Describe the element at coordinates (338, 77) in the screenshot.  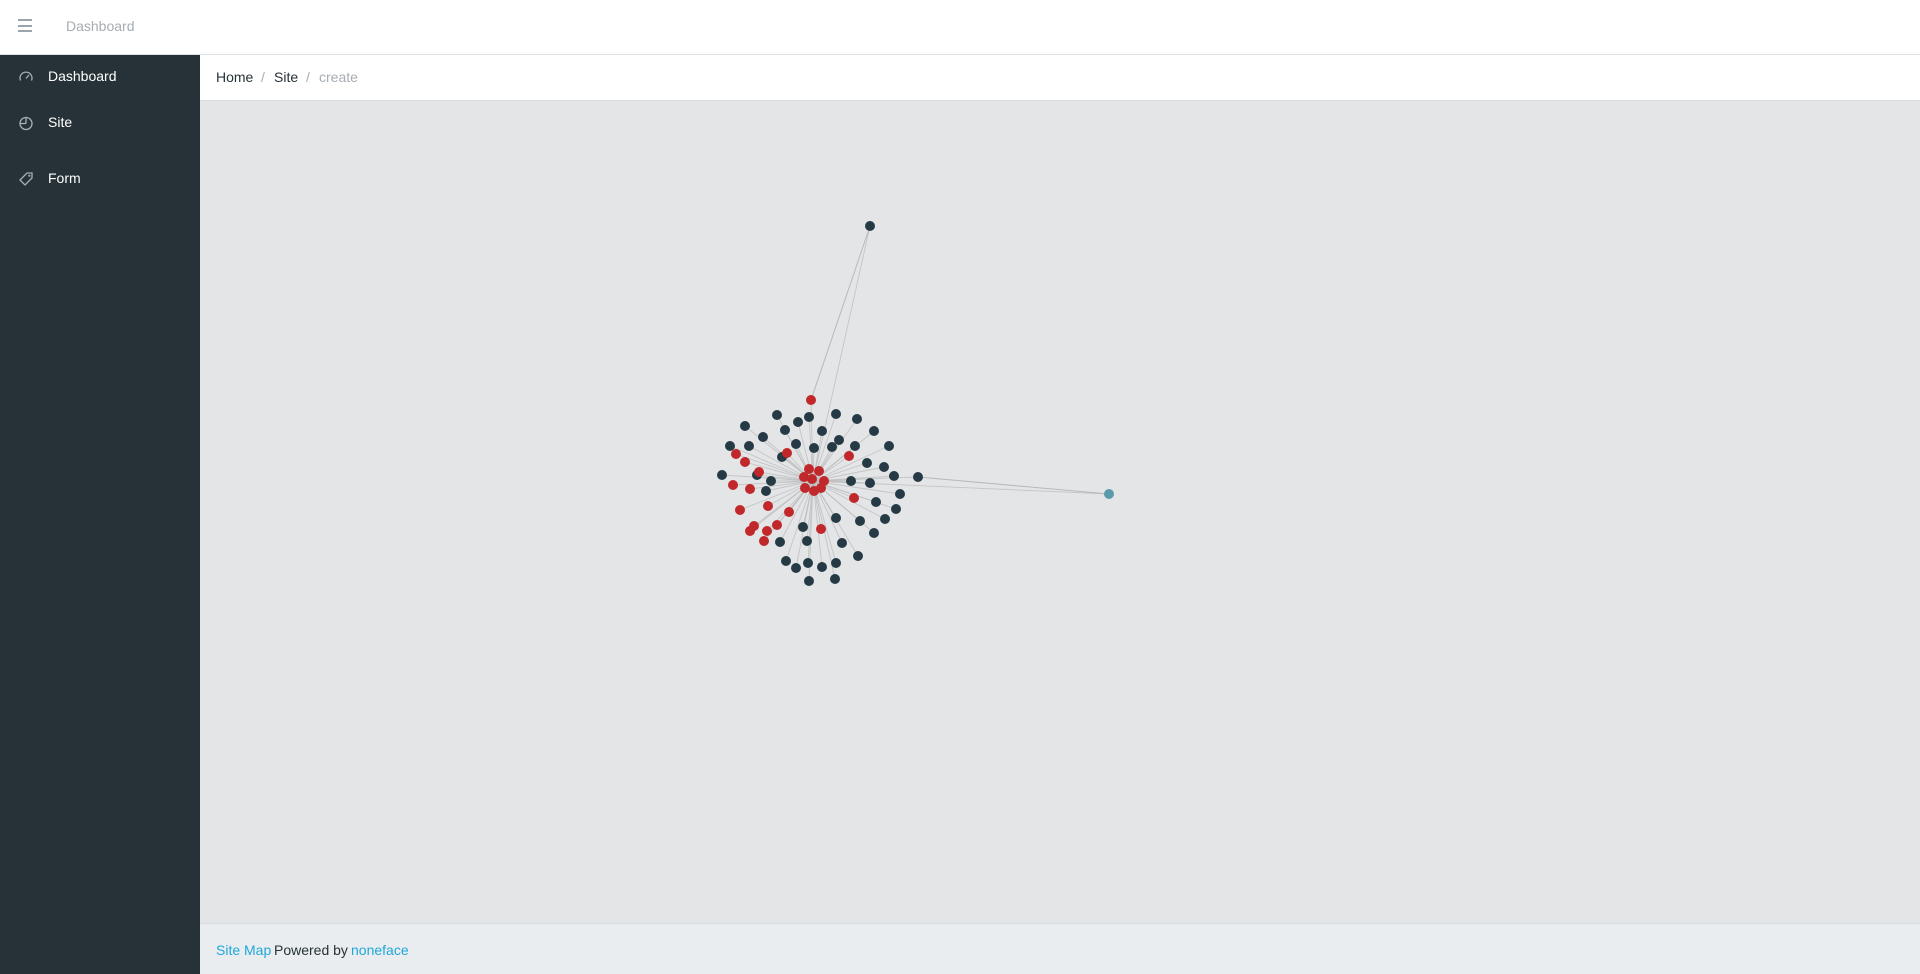
I see `breadcrumb-current: create` at that location.